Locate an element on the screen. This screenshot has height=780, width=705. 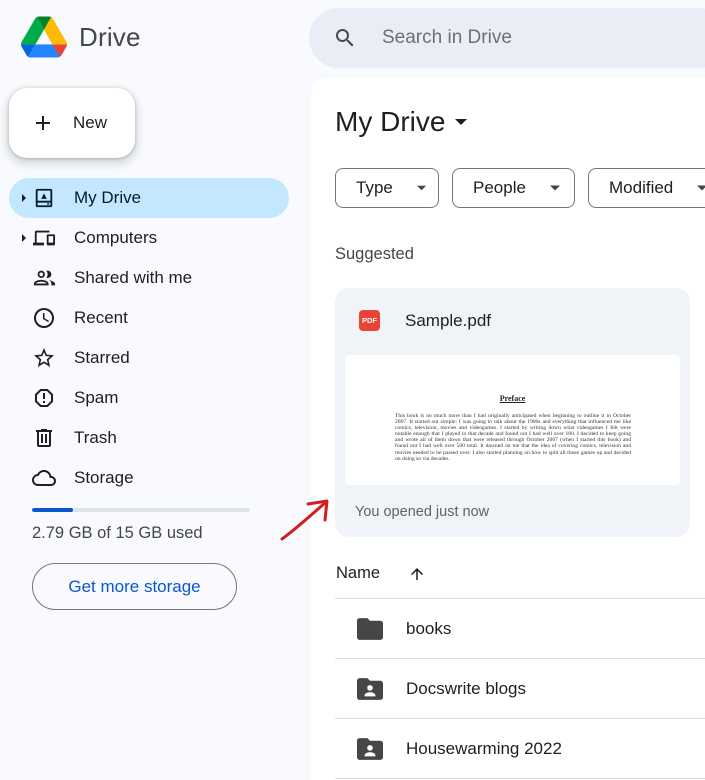
page-title: My Drive is located at coordinates (401, 122).